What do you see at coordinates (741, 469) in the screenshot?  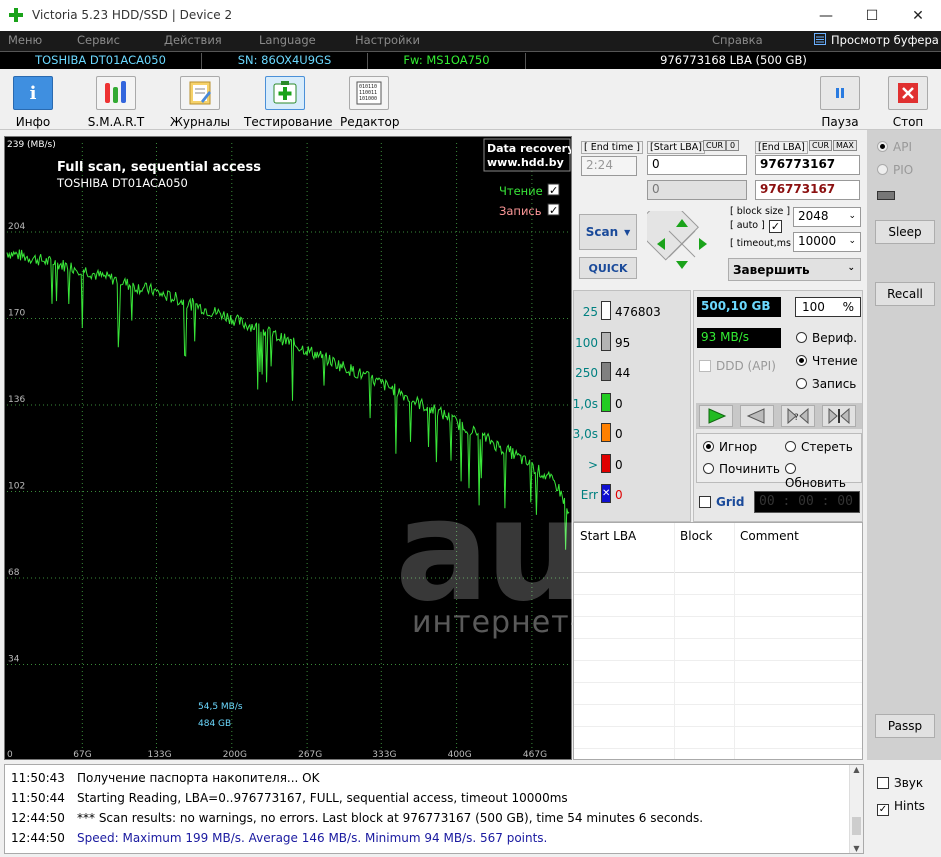 I see `repair-option: Починить` at bounding box center [741, 469].